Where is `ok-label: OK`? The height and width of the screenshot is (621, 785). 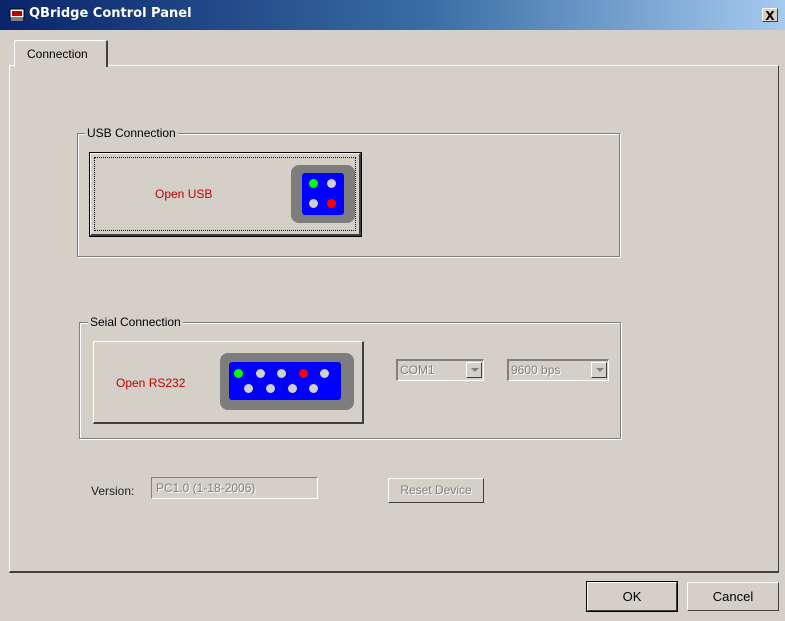
ok-label: OK is located at coordinates (632, 596).